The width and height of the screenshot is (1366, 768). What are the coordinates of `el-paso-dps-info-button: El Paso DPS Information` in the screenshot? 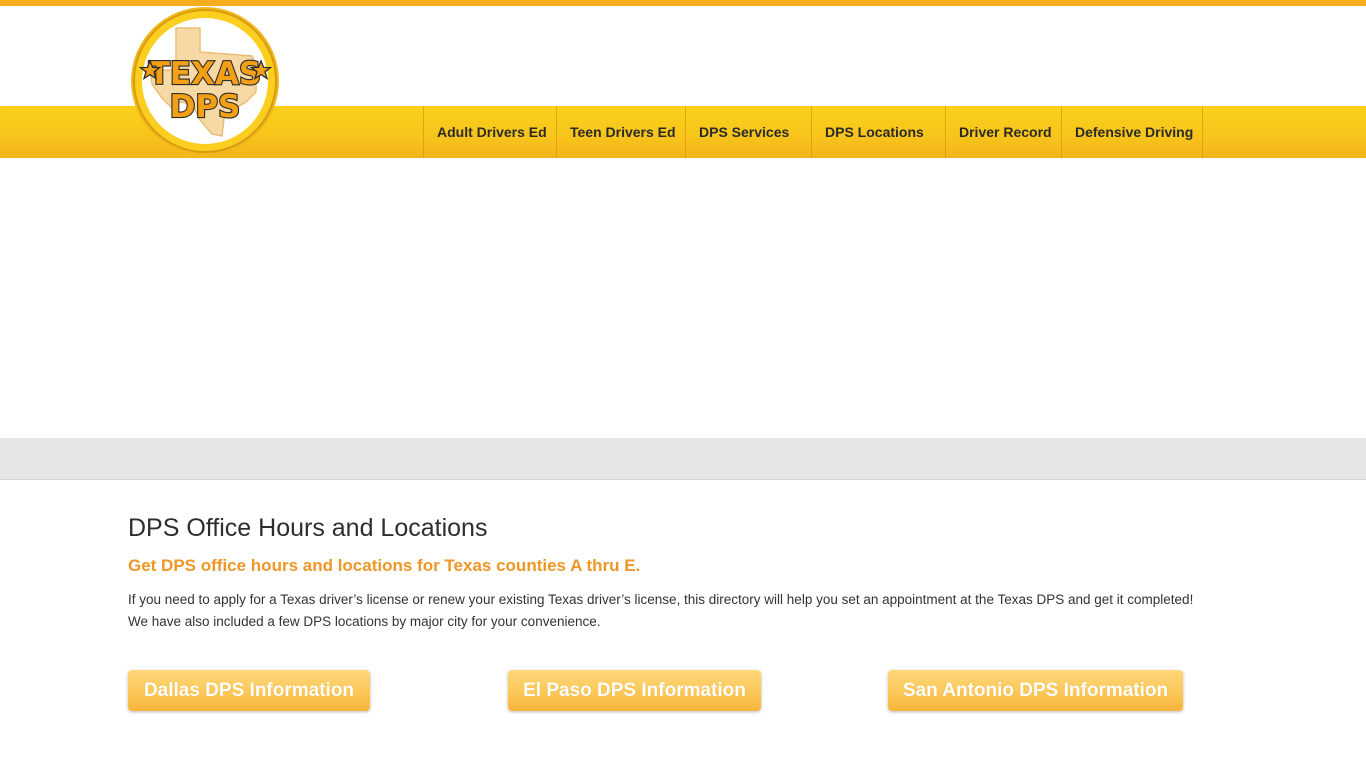 It's located at (634, 690).